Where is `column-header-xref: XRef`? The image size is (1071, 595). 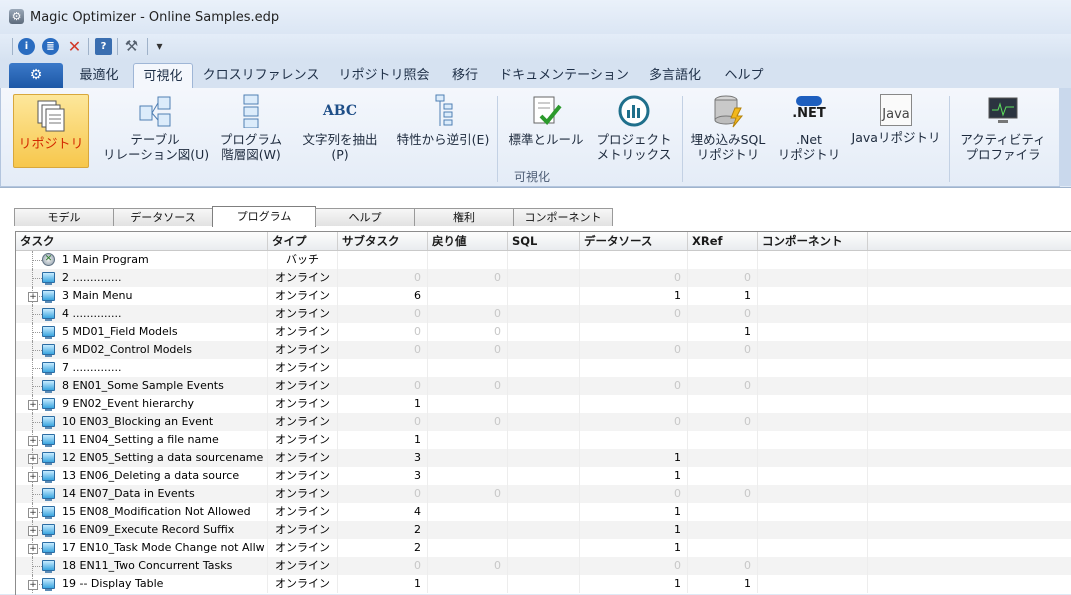 column-header-xref: XRef is located at coordinates (723, 241).